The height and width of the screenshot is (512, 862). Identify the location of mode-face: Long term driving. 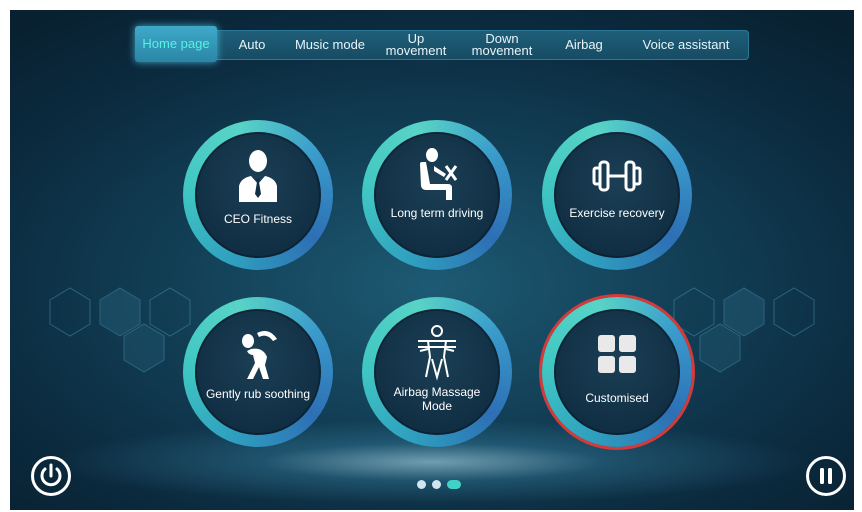
(437, 195).